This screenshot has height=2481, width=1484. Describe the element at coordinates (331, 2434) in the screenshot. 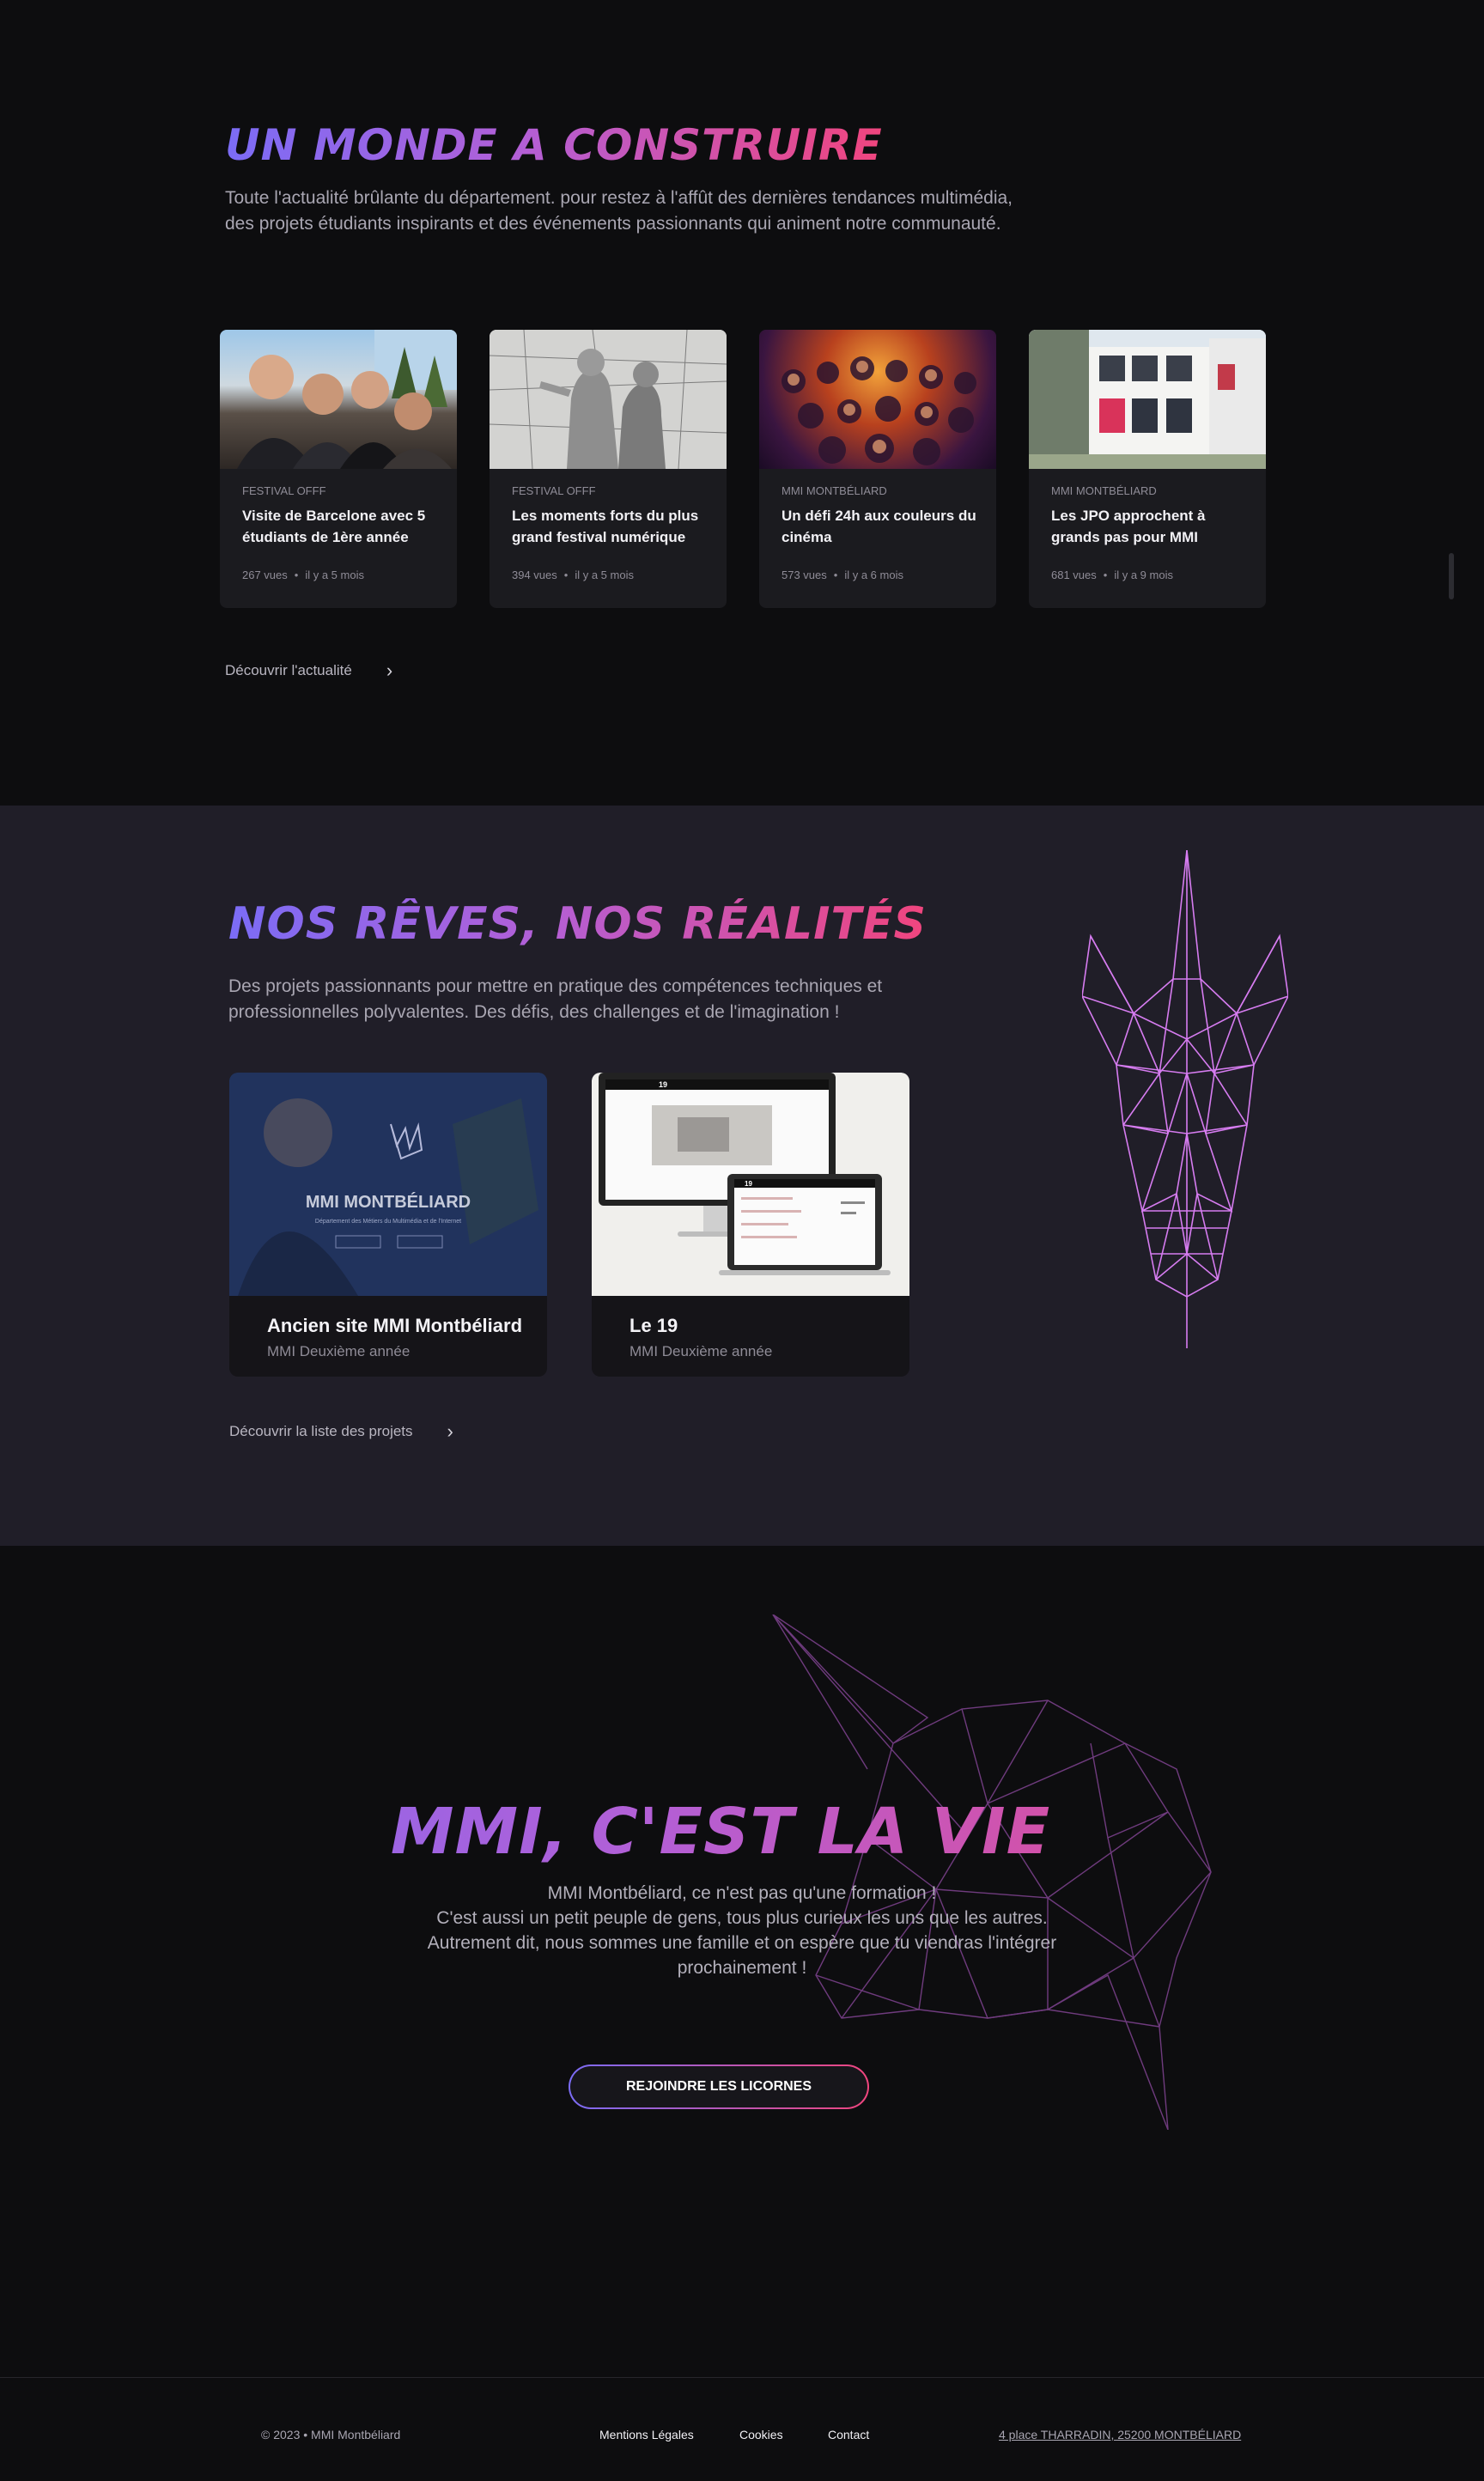

I see `footer-copyright: © 2023 • MMI Montbéliard` at that location.